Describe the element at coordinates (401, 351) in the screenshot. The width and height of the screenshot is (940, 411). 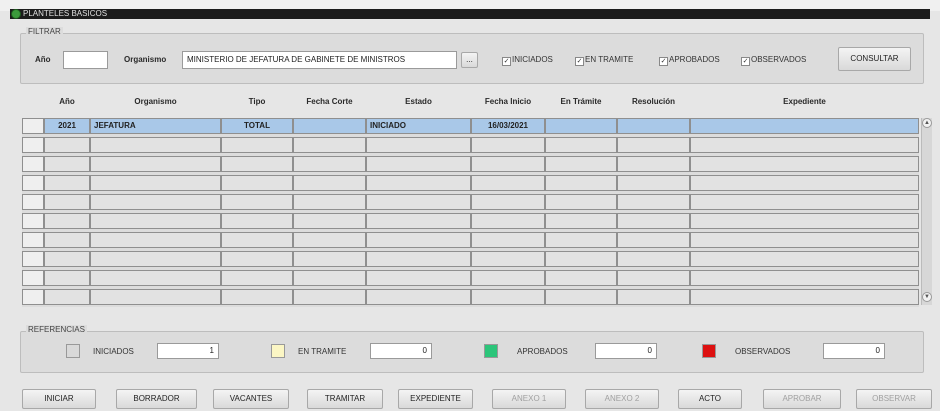
I see `en-tramite-count: 0` at that location.